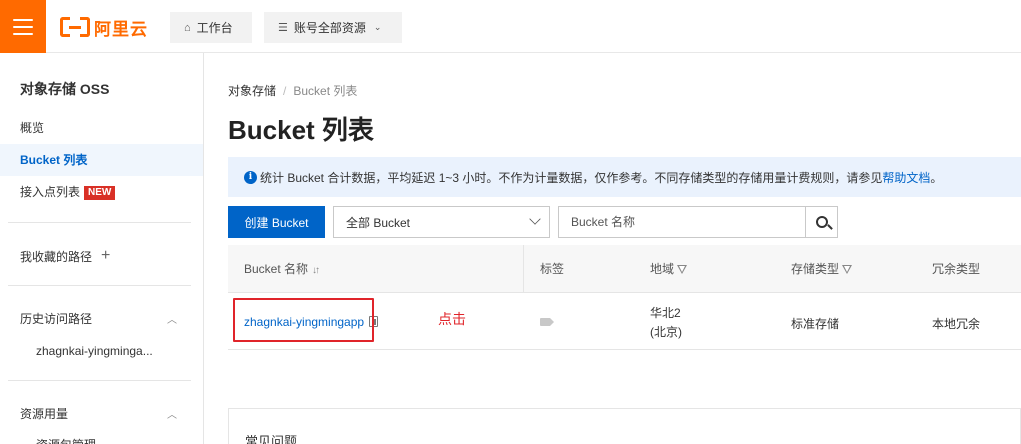 The width and height of the screenshot is (1021, 444). I want to click on breadcrumb: 对象存储 / Bucket 列表, so click(292, 90).